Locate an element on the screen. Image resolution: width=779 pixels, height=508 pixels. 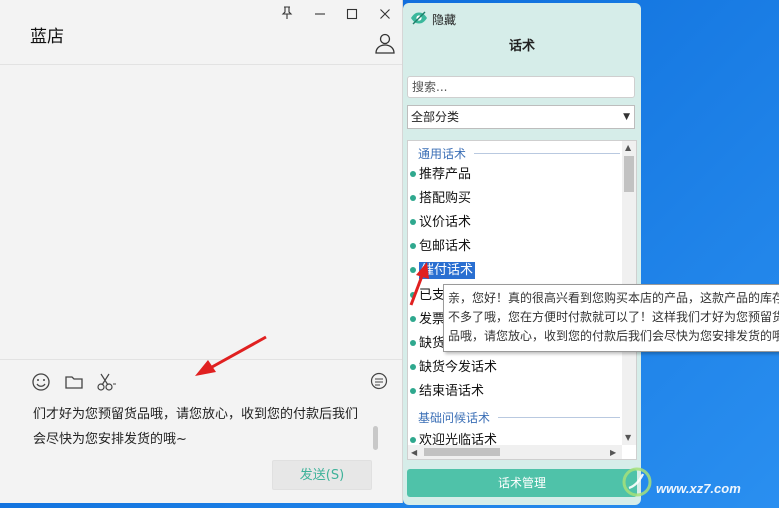
send-button: 发送(S) is located at coordinates (322, 475).